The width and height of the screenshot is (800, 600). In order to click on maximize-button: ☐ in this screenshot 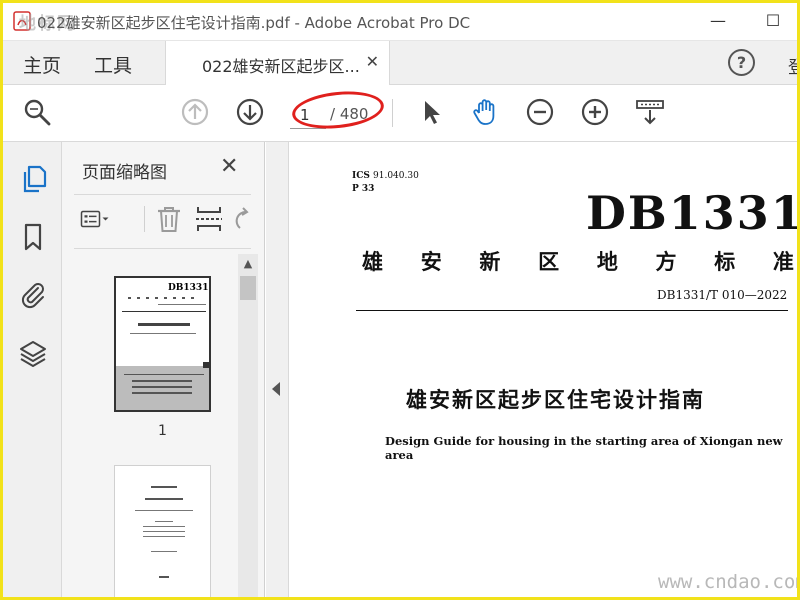, I will do `click(773, 21)`.